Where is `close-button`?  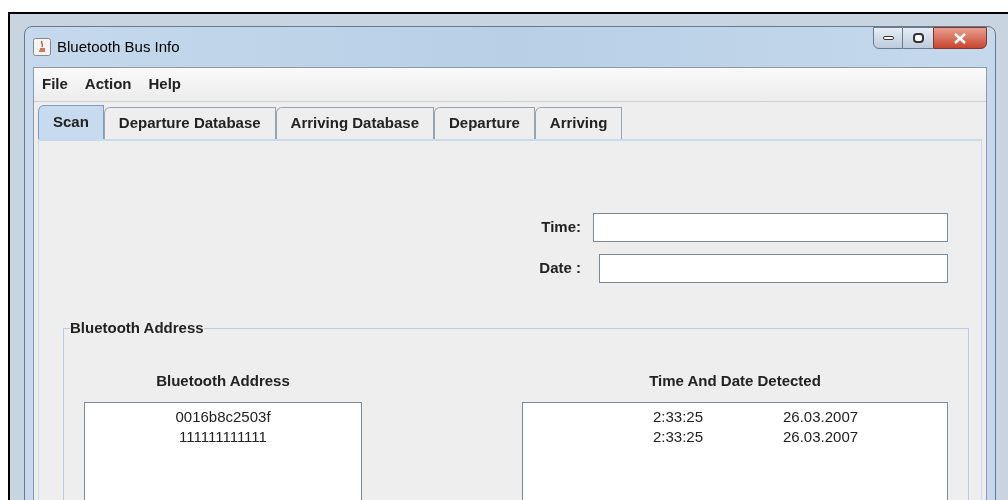 close-button is located at coordinates (960, 38).